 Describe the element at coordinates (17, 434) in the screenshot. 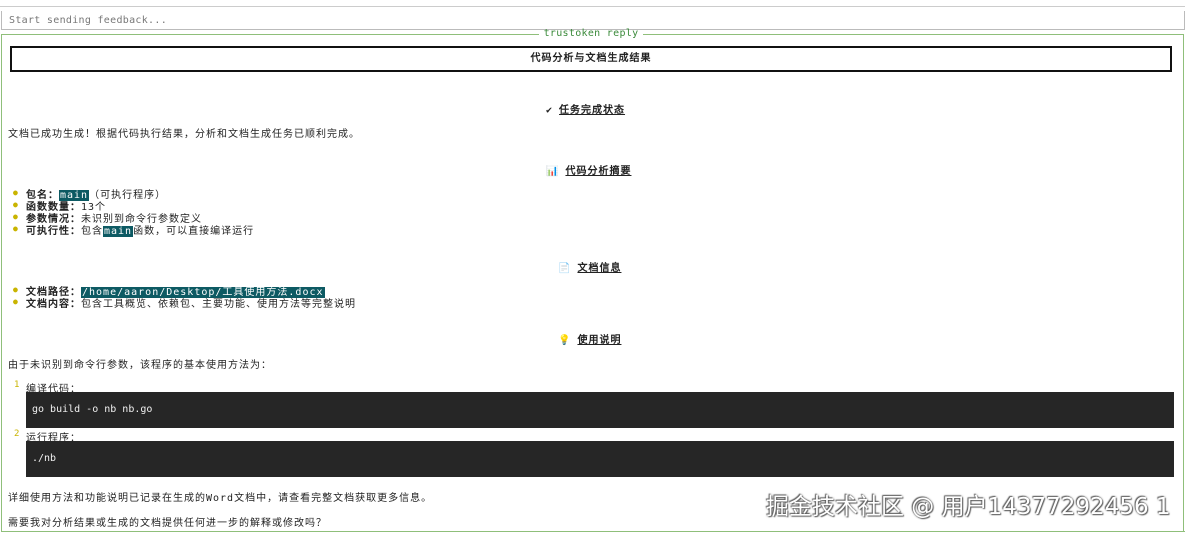

I see `step-number: 2` at that location.